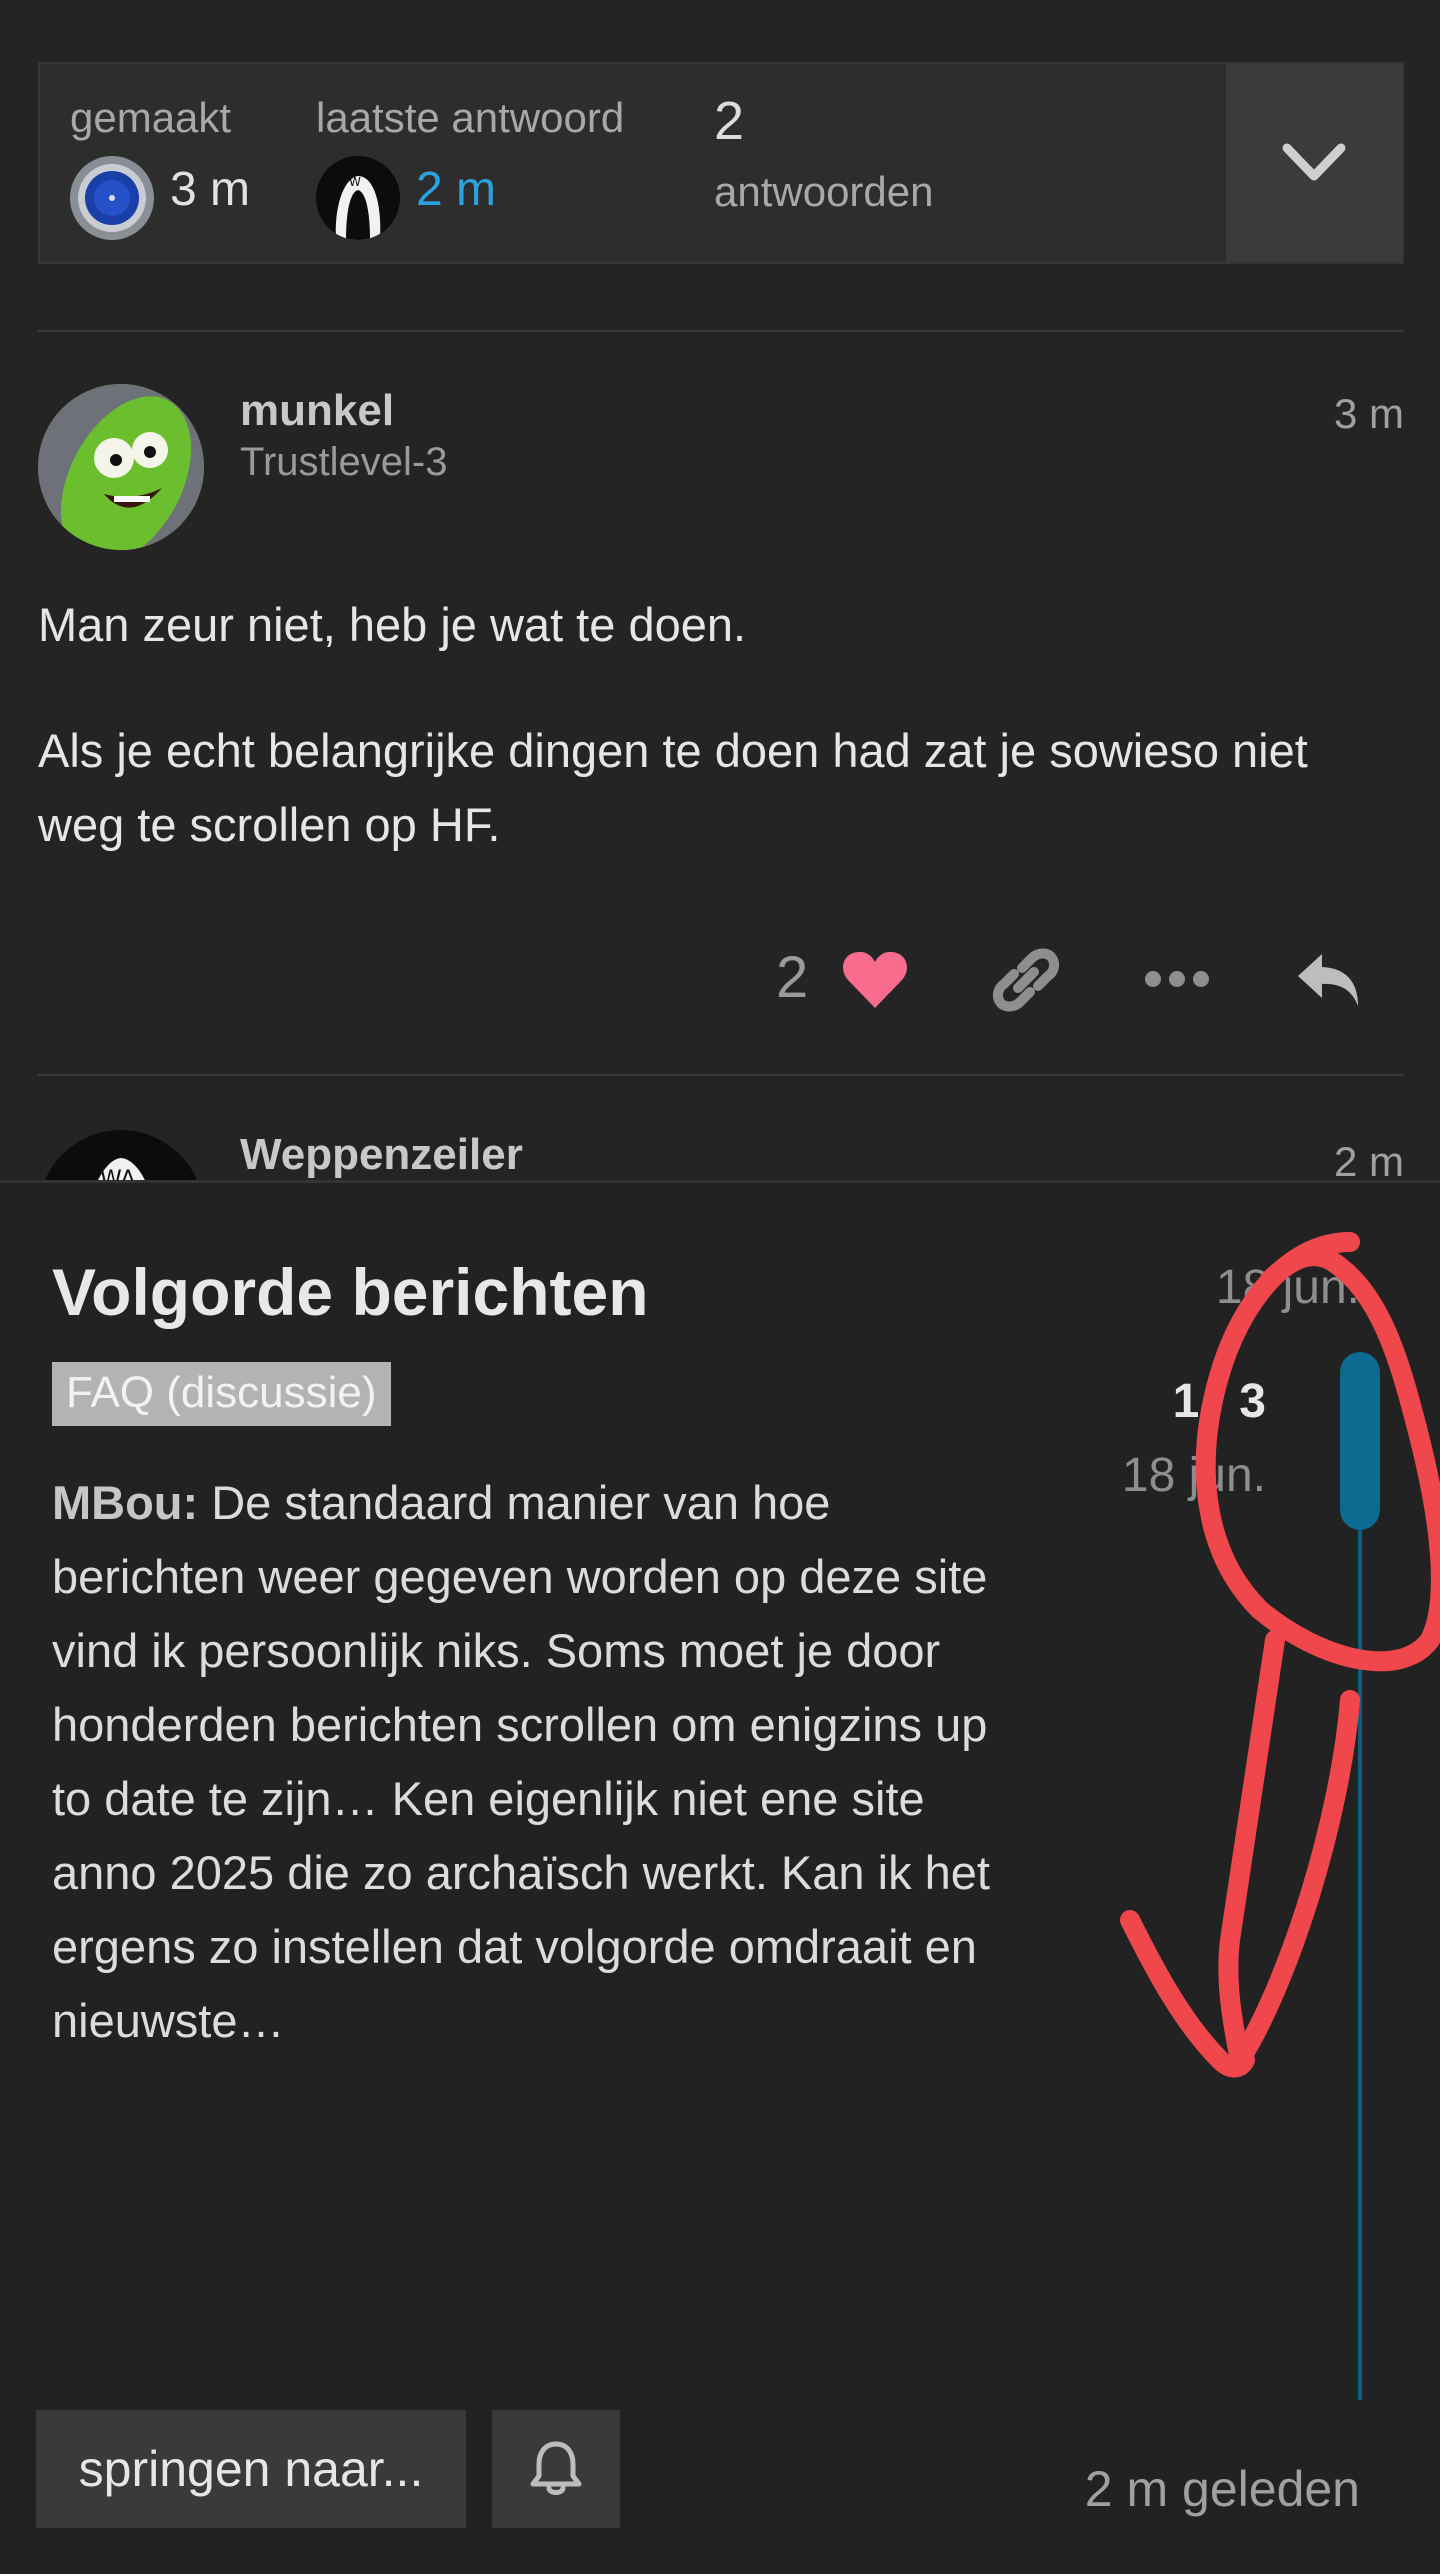 The height and width of the screenshot is (2574, 1440). Describe the element at coordinates (358, 198) in the screenshot. I see `last-replier-avatar: W` at that location.